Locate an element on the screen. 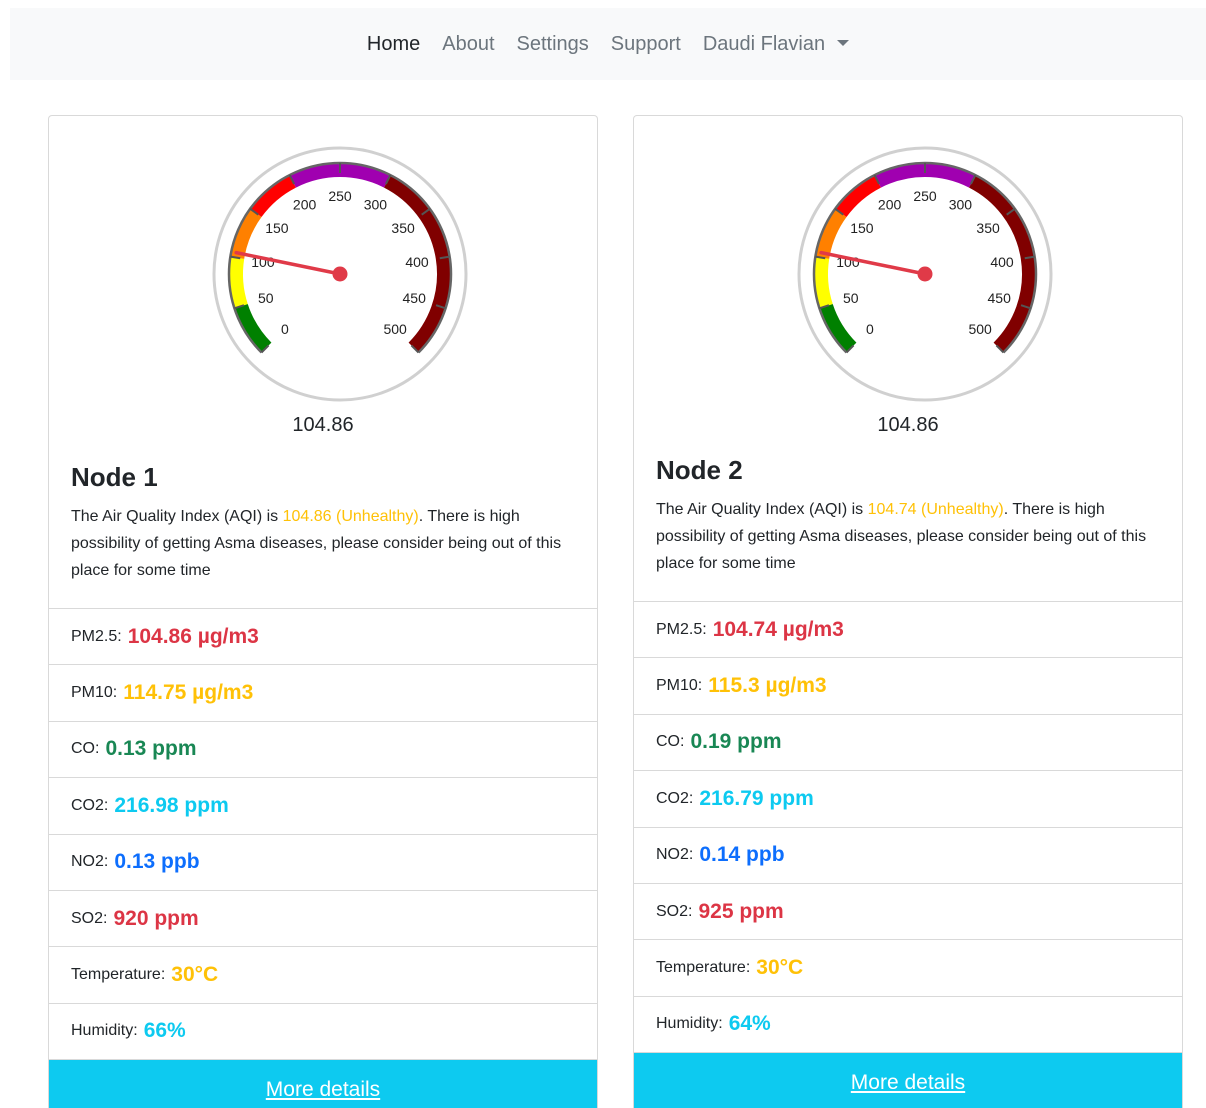 The width and height of the screenshot is (1206, 1108). metric-no2: NO2: 0.13 ppb is located at coordinates (323, 863).